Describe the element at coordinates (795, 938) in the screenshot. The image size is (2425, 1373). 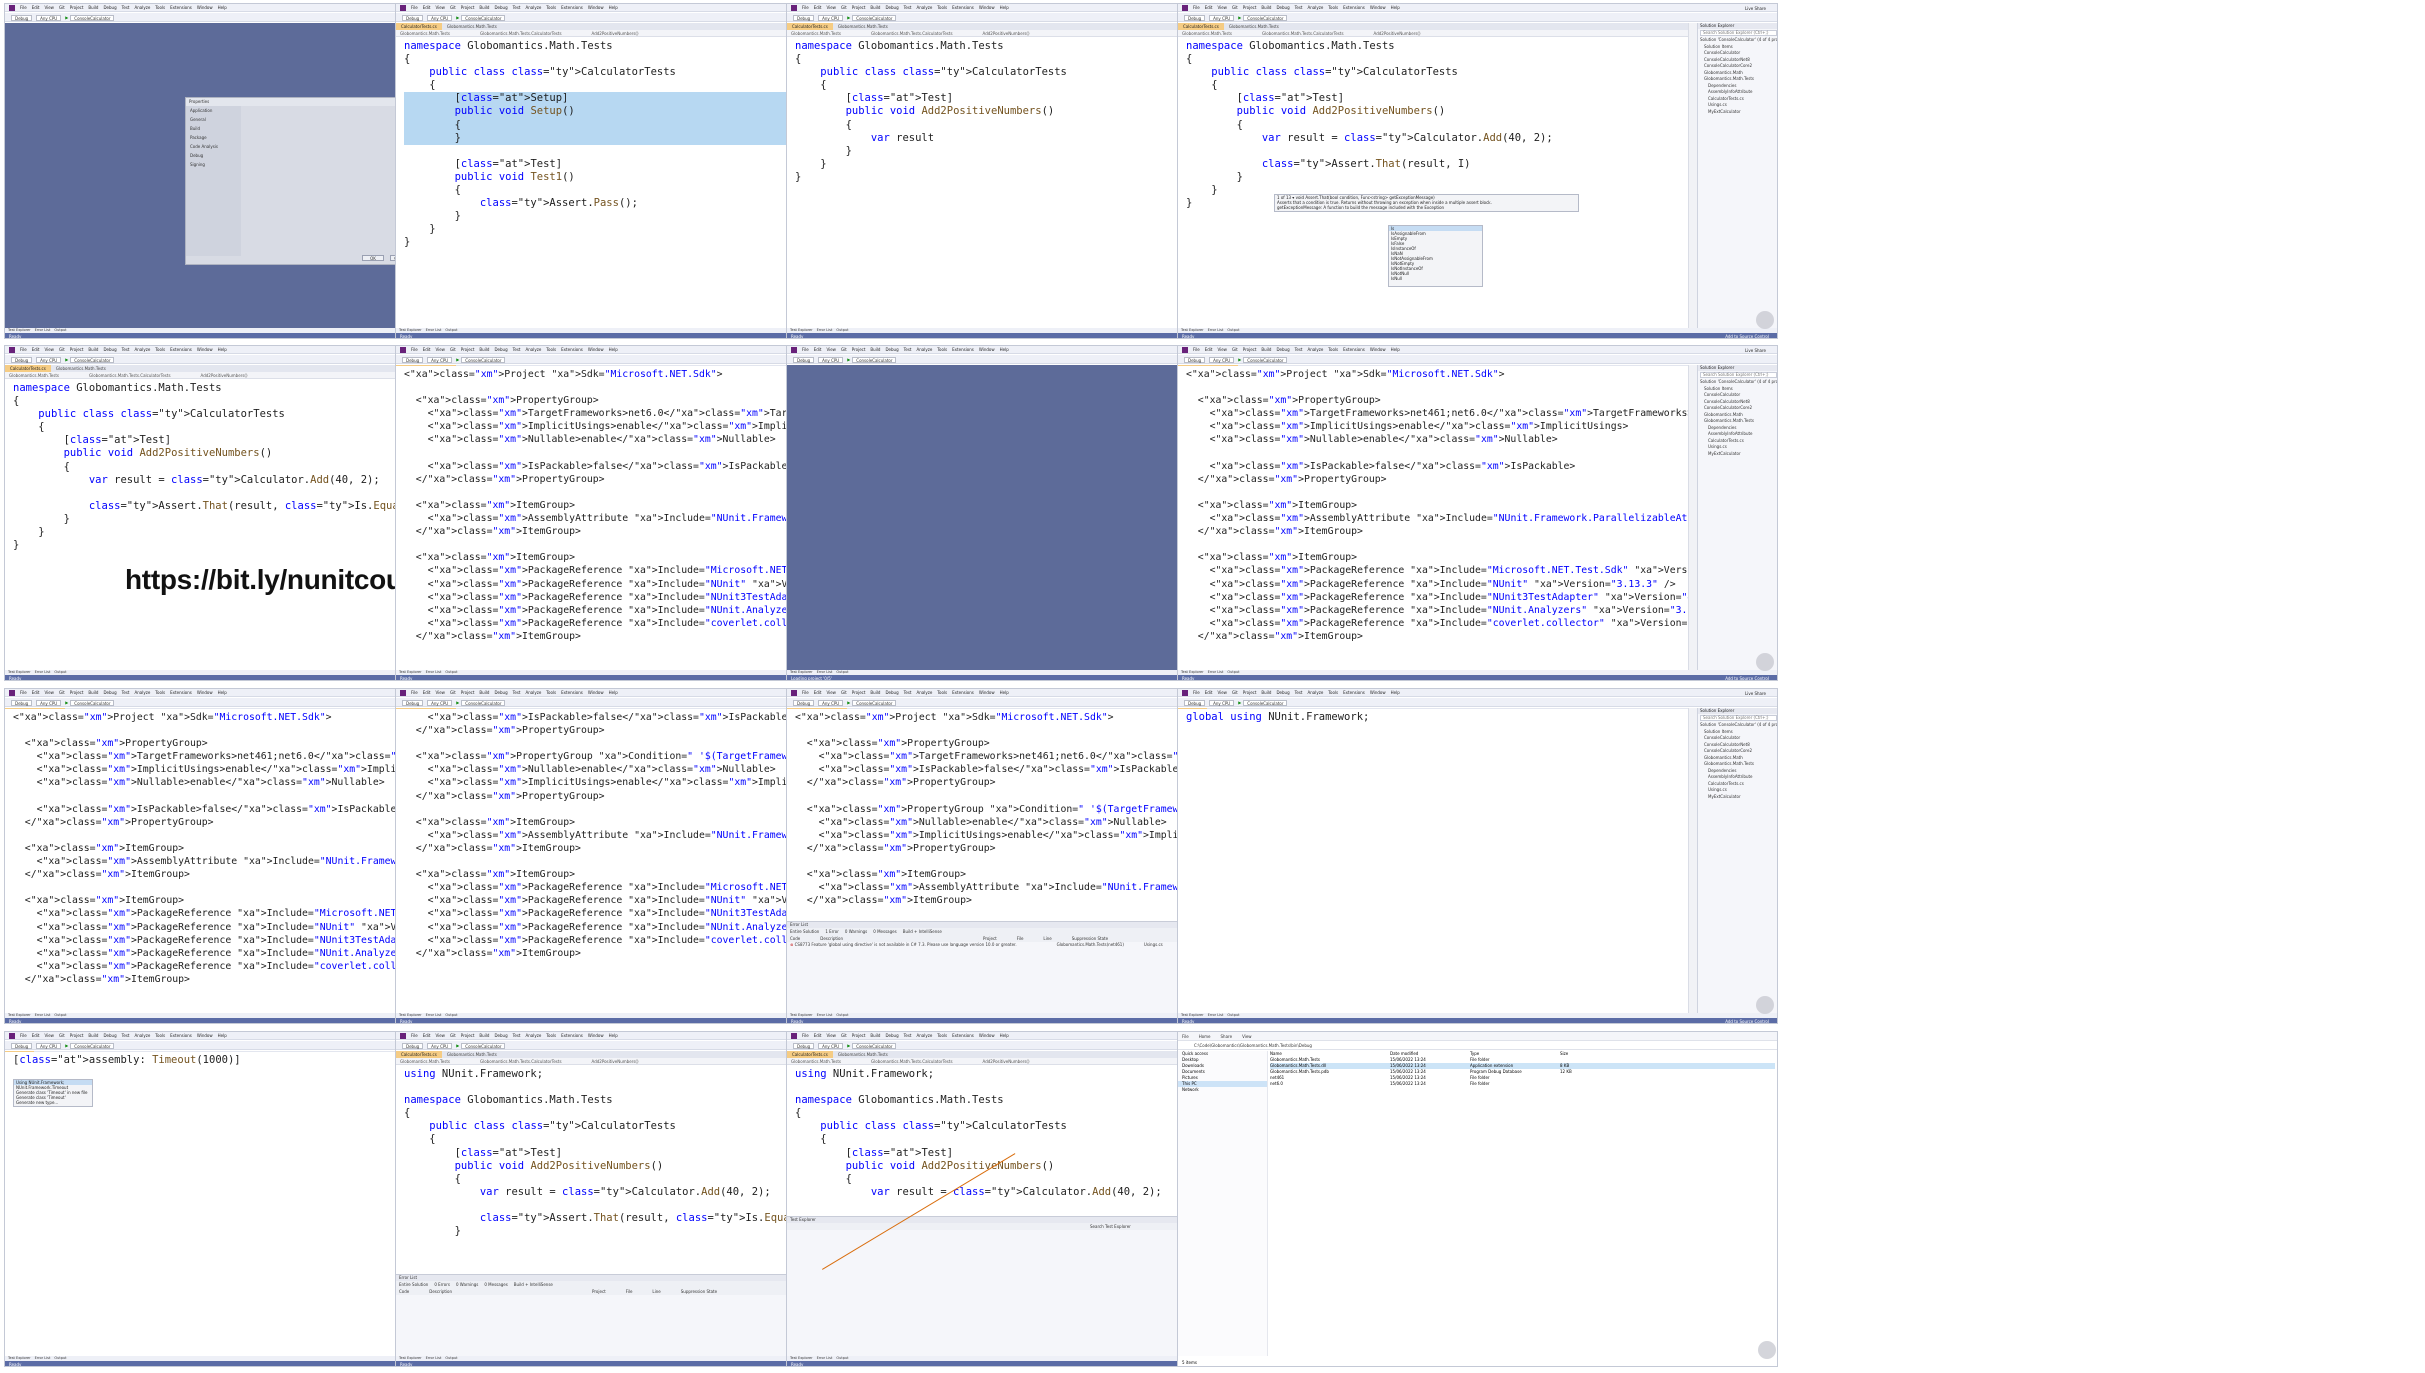
I see `column-header: Code` at that location.